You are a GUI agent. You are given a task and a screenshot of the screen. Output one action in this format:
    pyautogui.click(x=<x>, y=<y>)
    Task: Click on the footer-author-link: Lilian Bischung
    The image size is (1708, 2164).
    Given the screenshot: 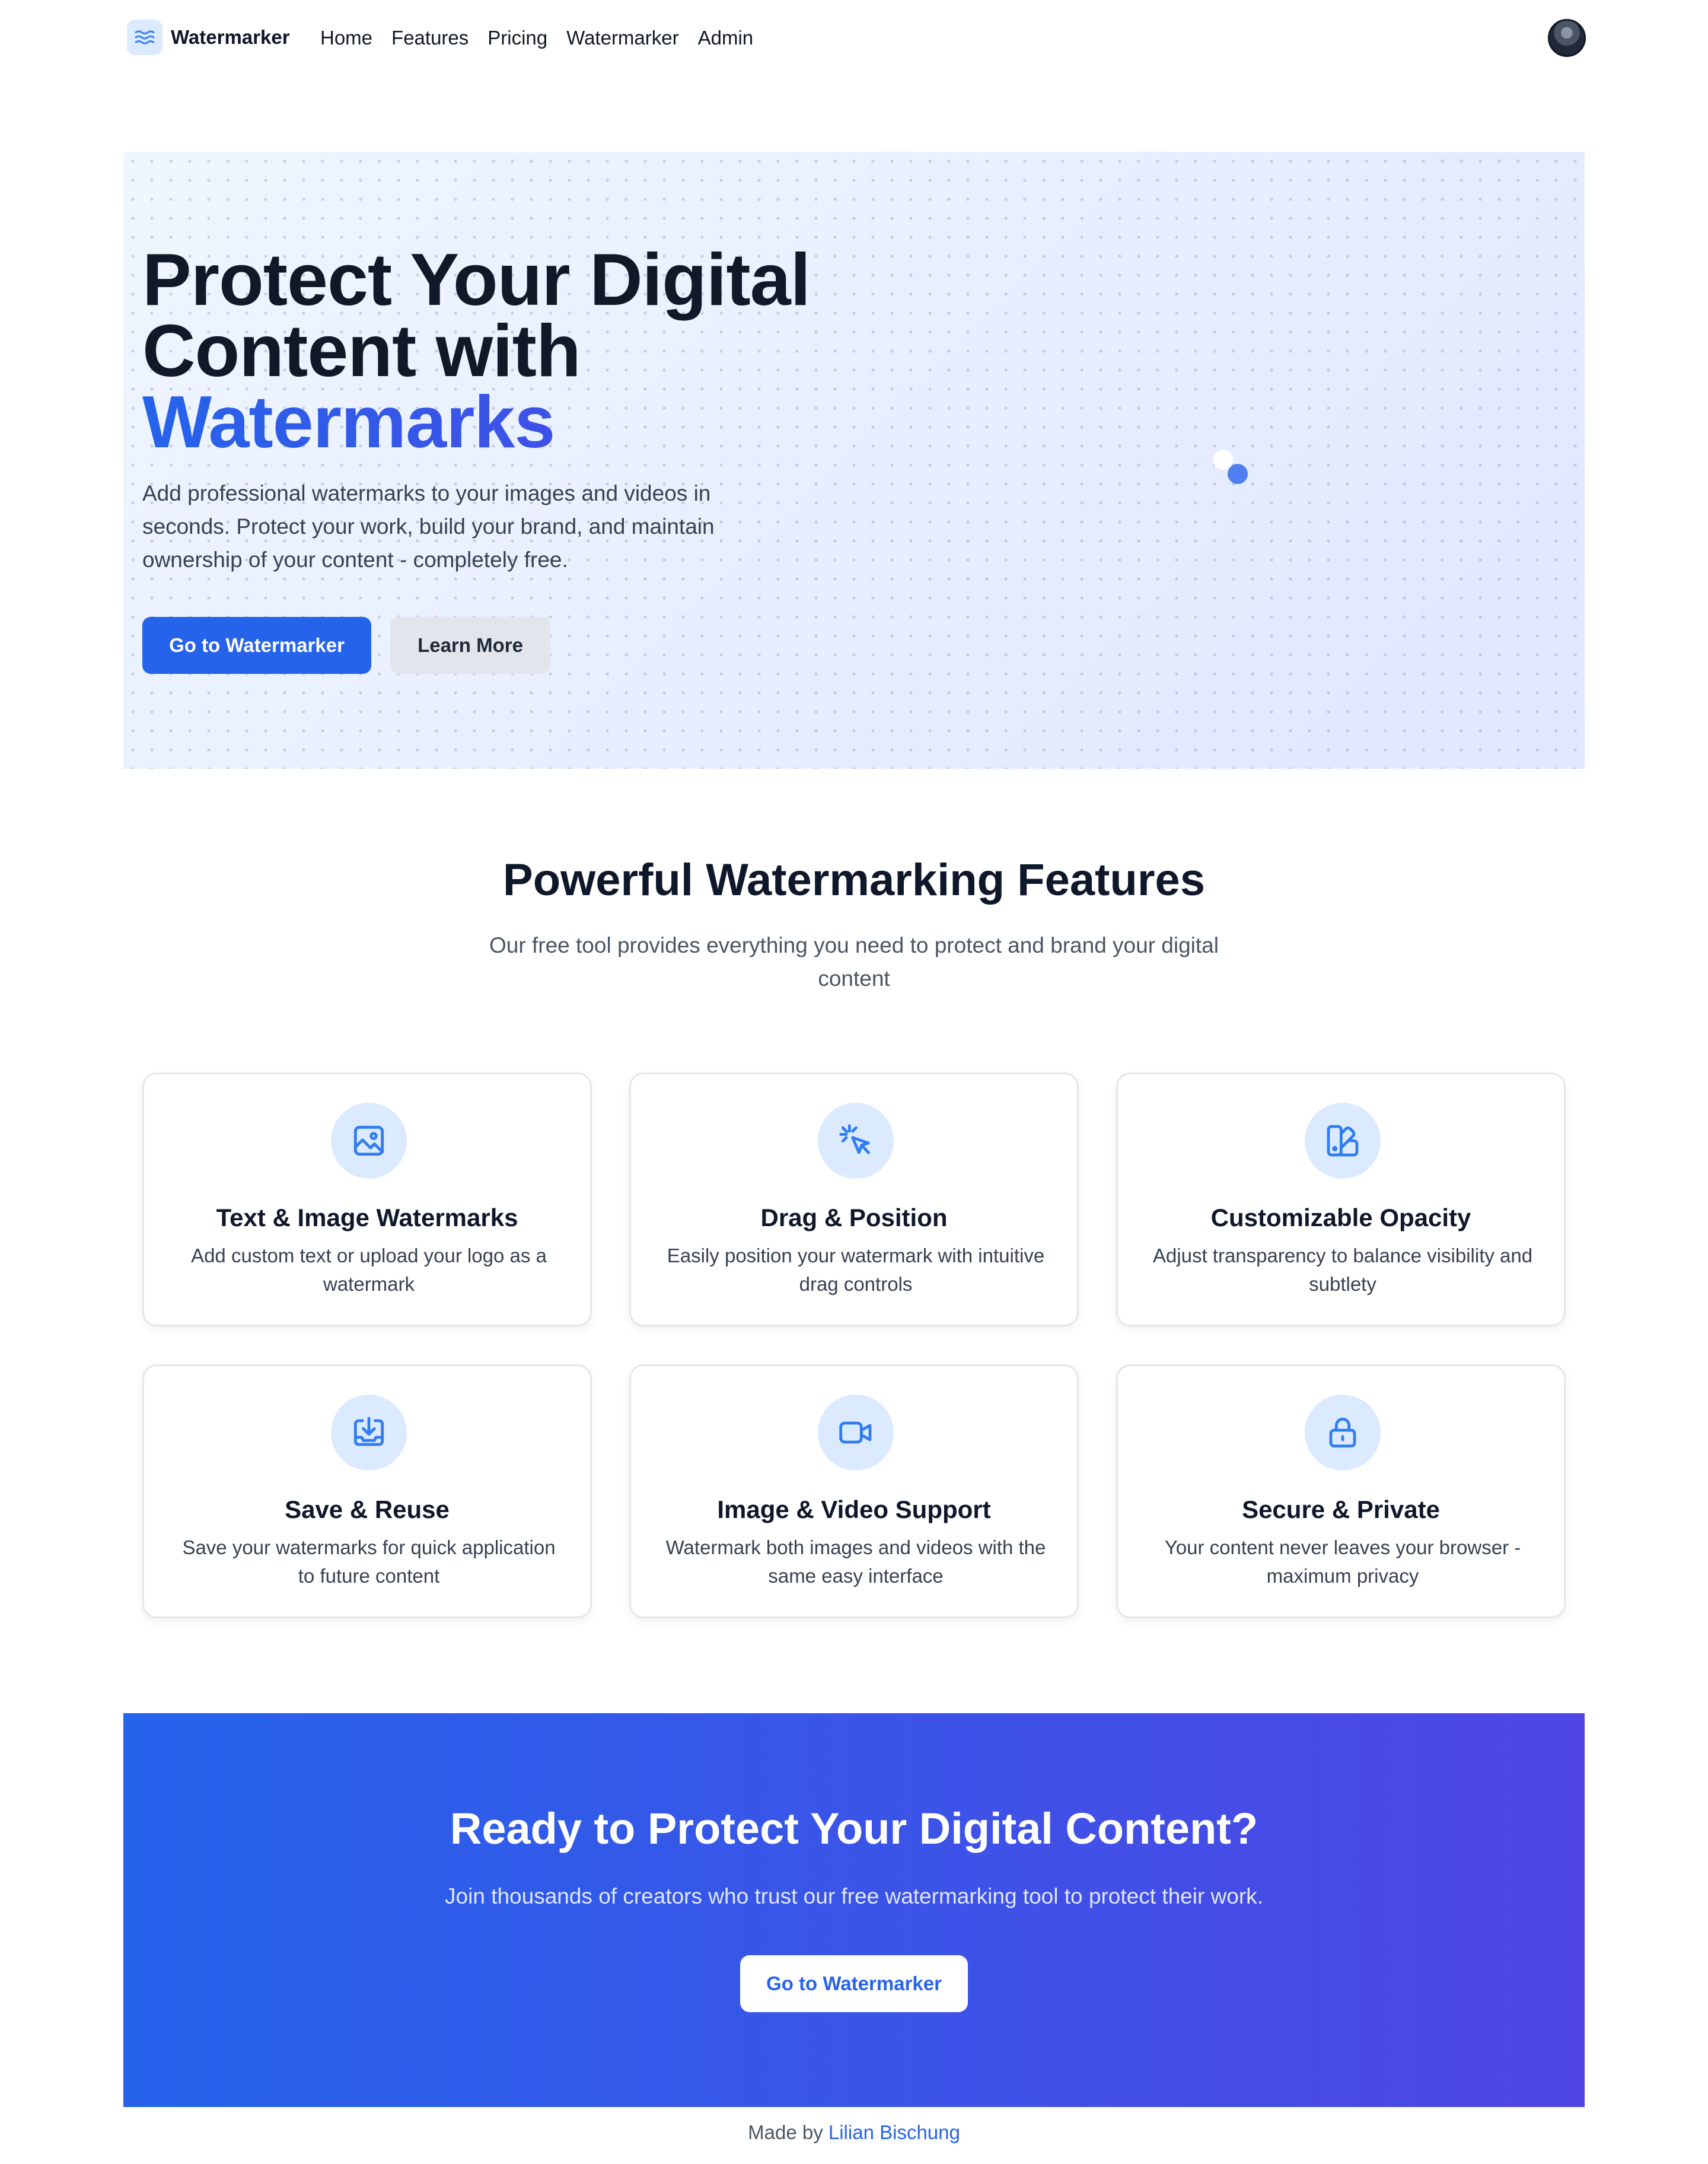 What is the action you would take?
    pyautogui.click(x=894, y=2132)
    